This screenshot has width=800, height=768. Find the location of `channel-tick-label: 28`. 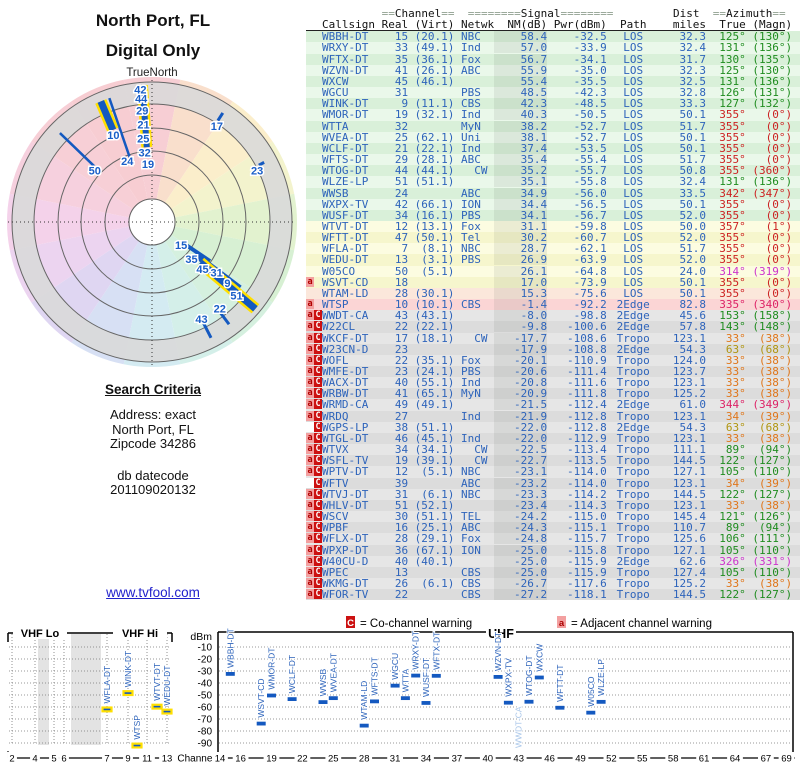

channel-tick-label: 28 is located at coordinates (364, 759).